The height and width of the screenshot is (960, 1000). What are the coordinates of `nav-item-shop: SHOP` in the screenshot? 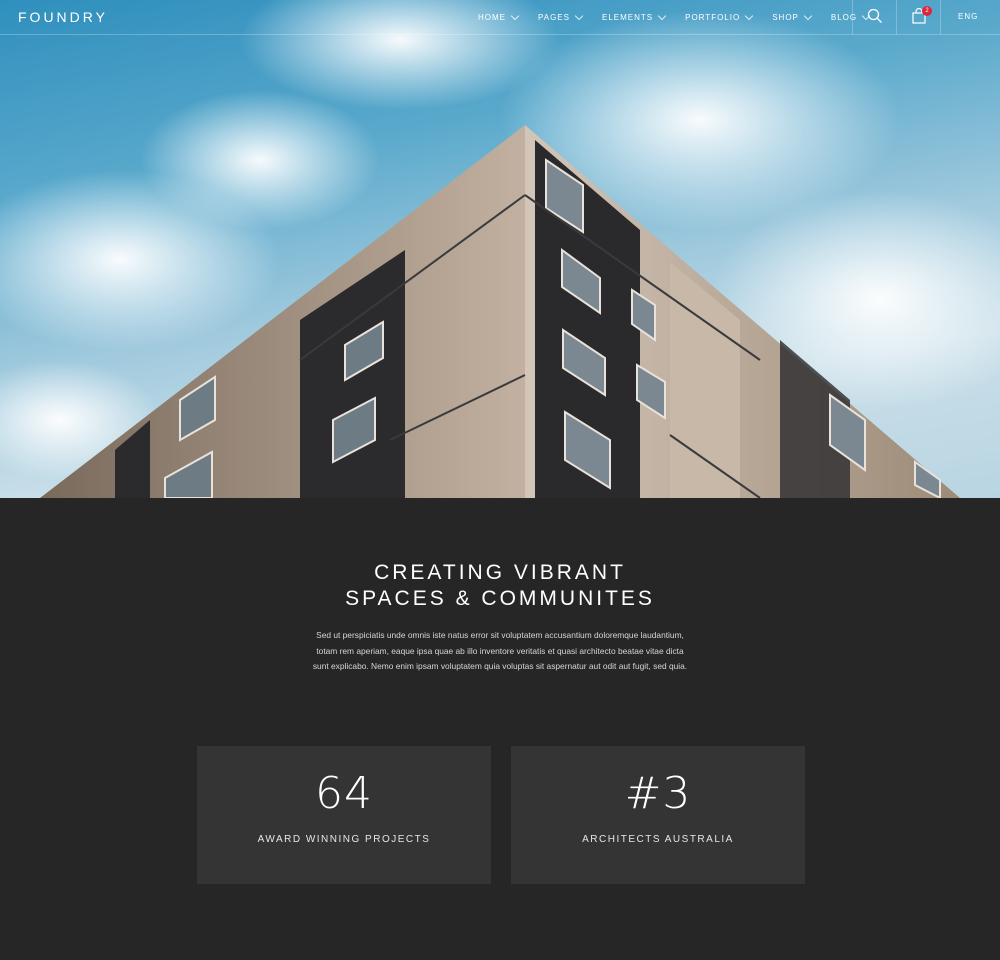 It's located at (792, 16).